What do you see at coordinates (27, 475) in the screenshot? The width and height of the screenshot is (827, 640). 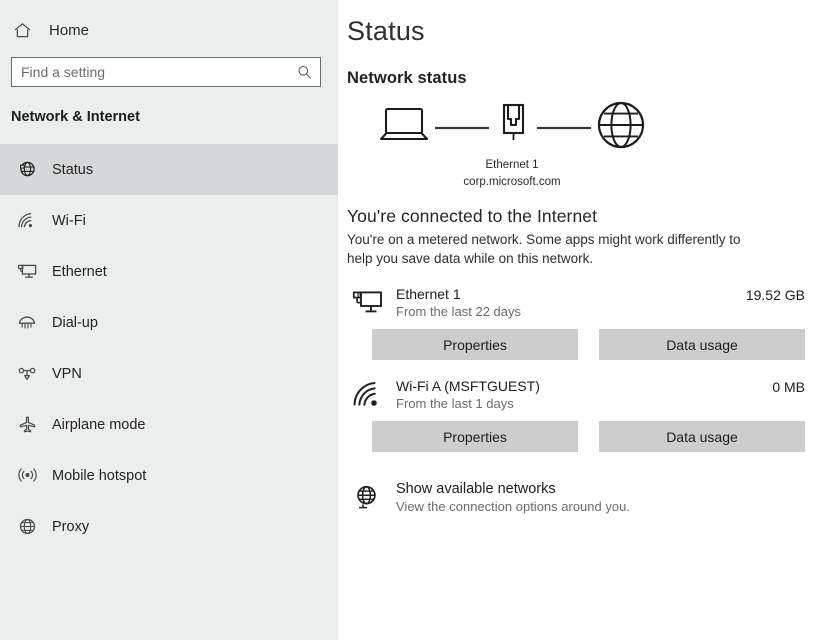 I see `mobile-hotspot-icon` at bounding box center [27, 475].